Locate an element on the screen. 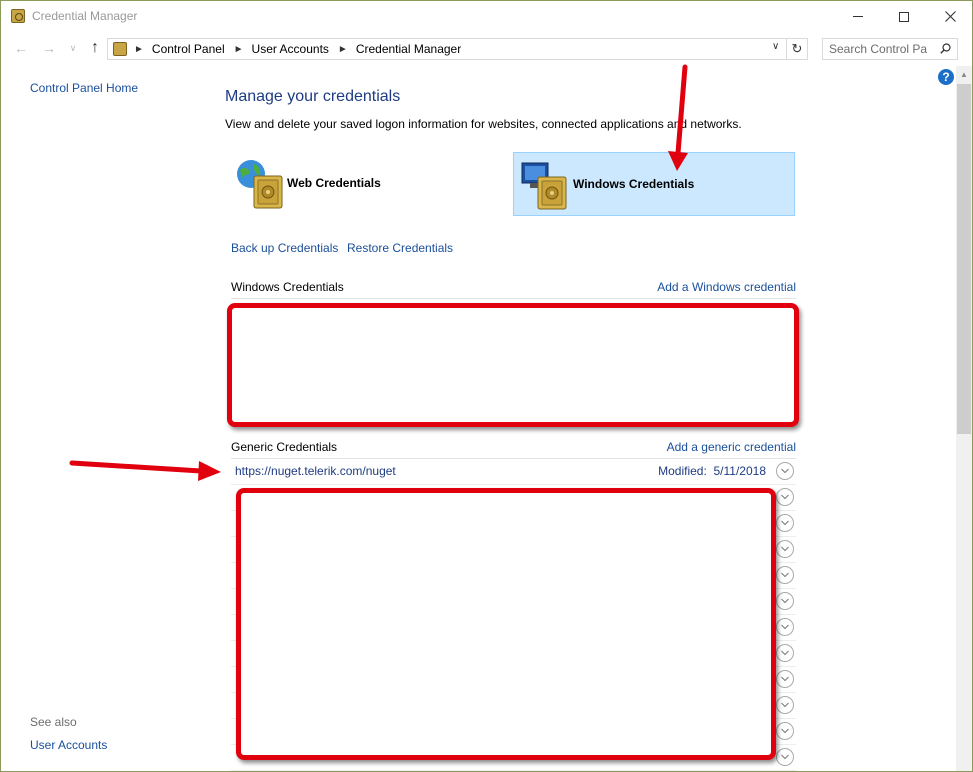  back-button: ← is located at coordinates (21, 48).